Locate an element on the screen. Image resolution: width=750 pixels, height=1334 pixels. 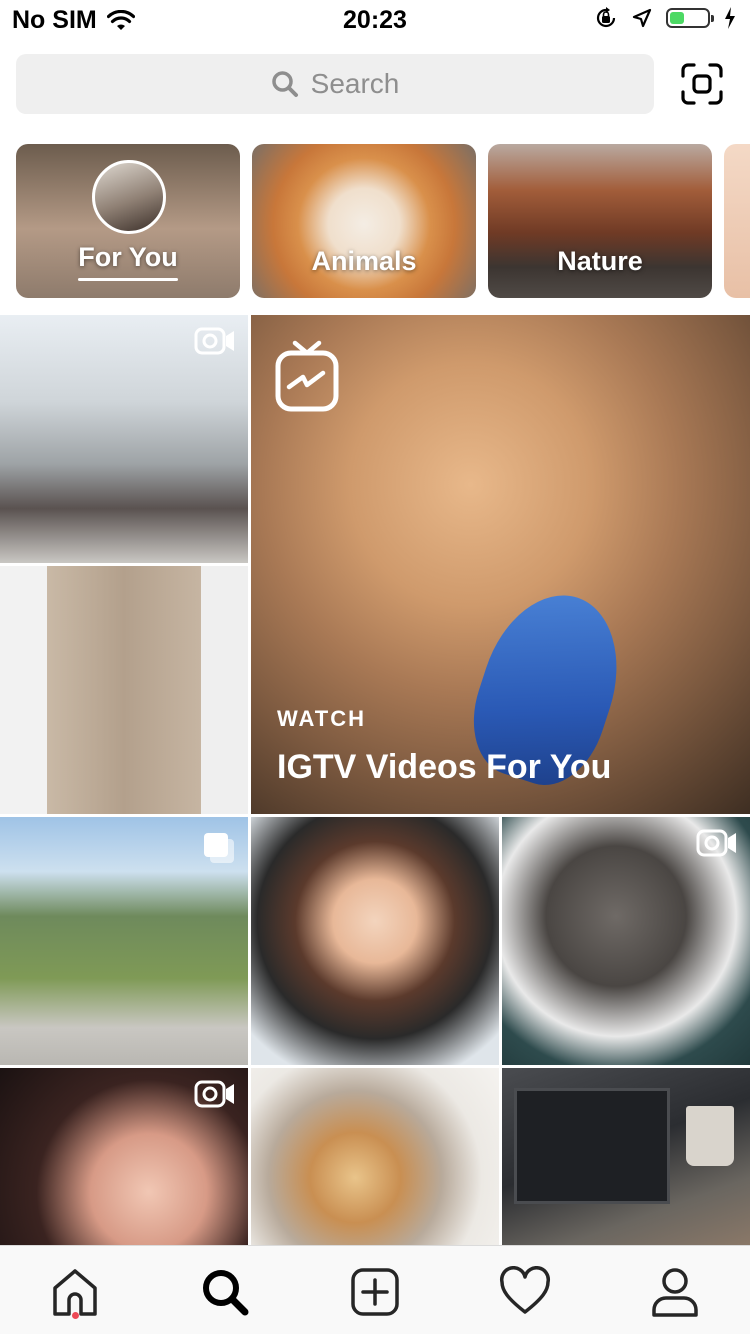
notification-dot is located at coordinates (75, 1315).